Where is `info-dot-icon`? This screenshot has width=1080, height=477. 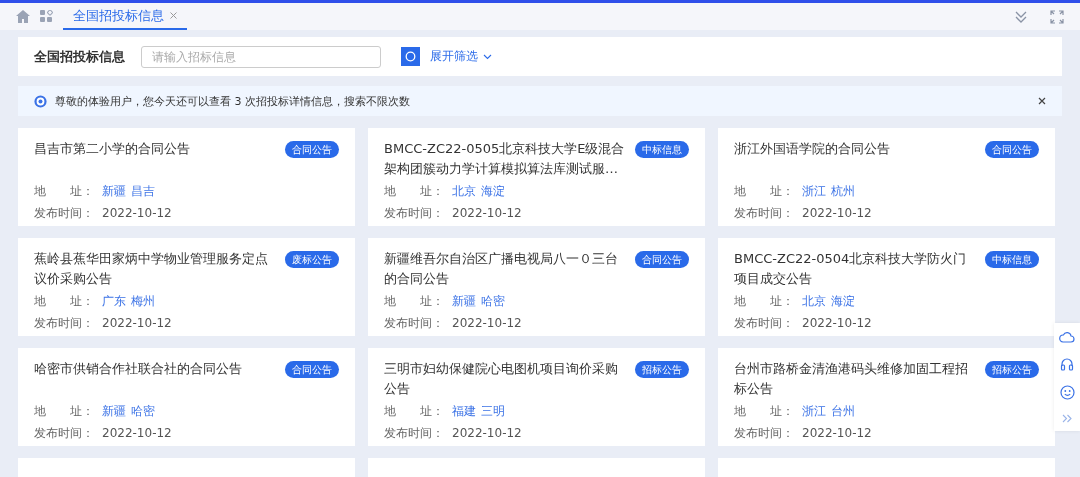 info-dot-icon is located at coordinates (40, 101).